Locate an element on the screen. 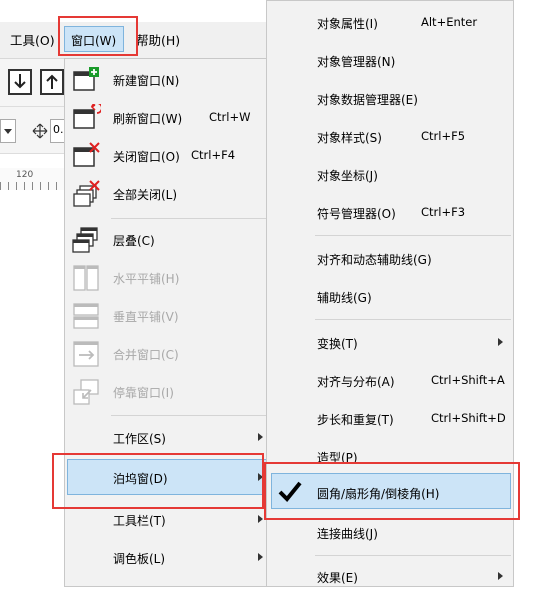 This screenshot has height=594, width=538. menu-item-label: 水平平铺(H) is located at coordinates (146, 279).